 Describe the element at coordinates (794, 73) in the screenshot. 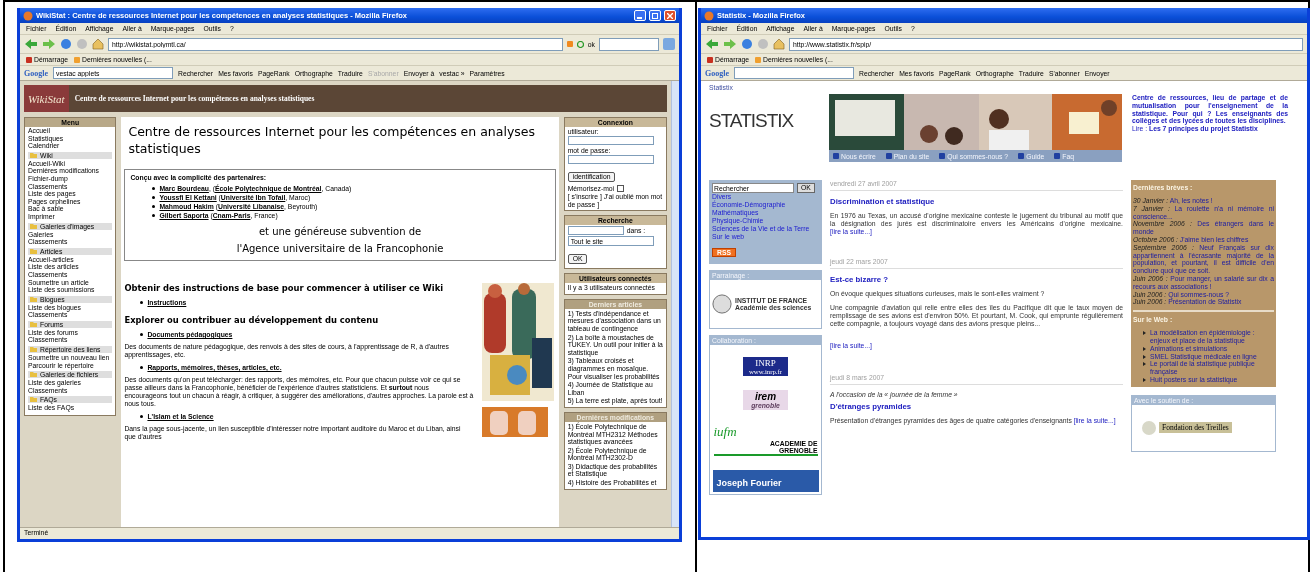

I see `toolbar-search-field` at that location.